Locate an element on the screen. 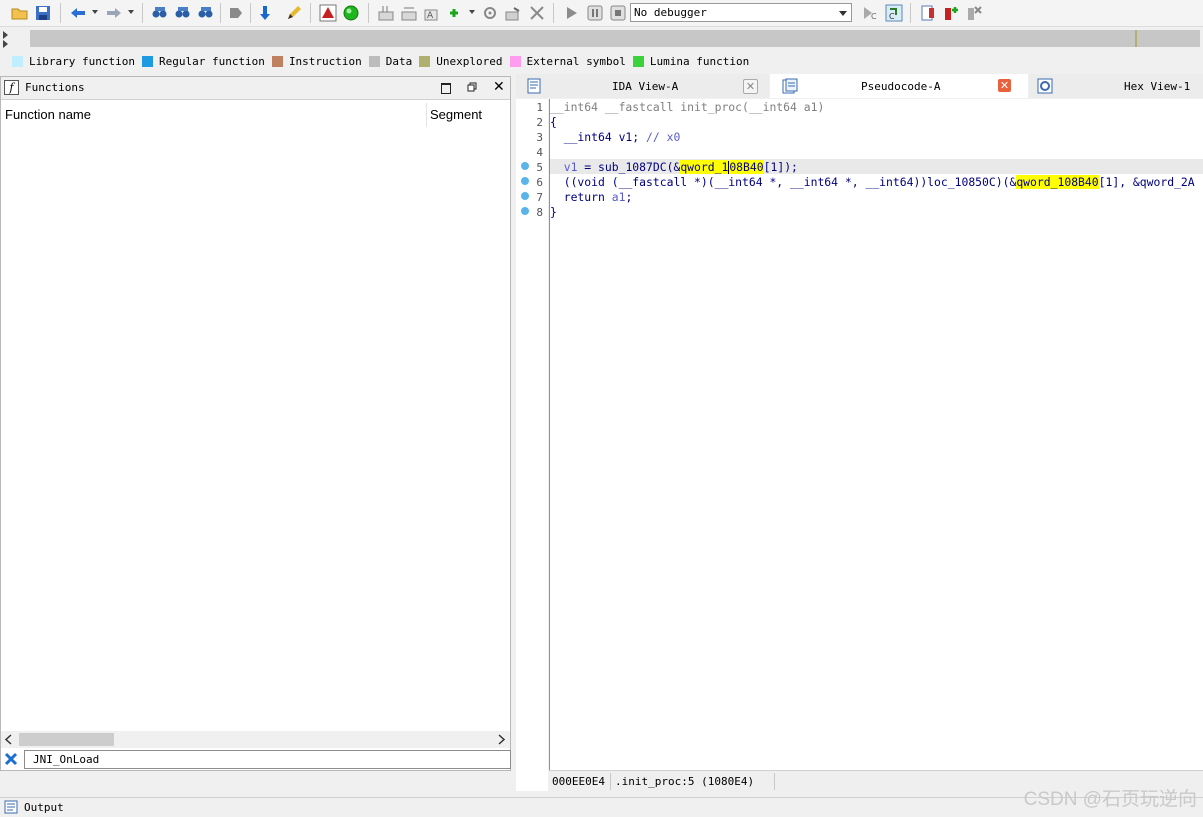 Image resolution: width=1203 pixels, height=817 pixels. add-breakpoint-icon is located at coordinates (951, 13).